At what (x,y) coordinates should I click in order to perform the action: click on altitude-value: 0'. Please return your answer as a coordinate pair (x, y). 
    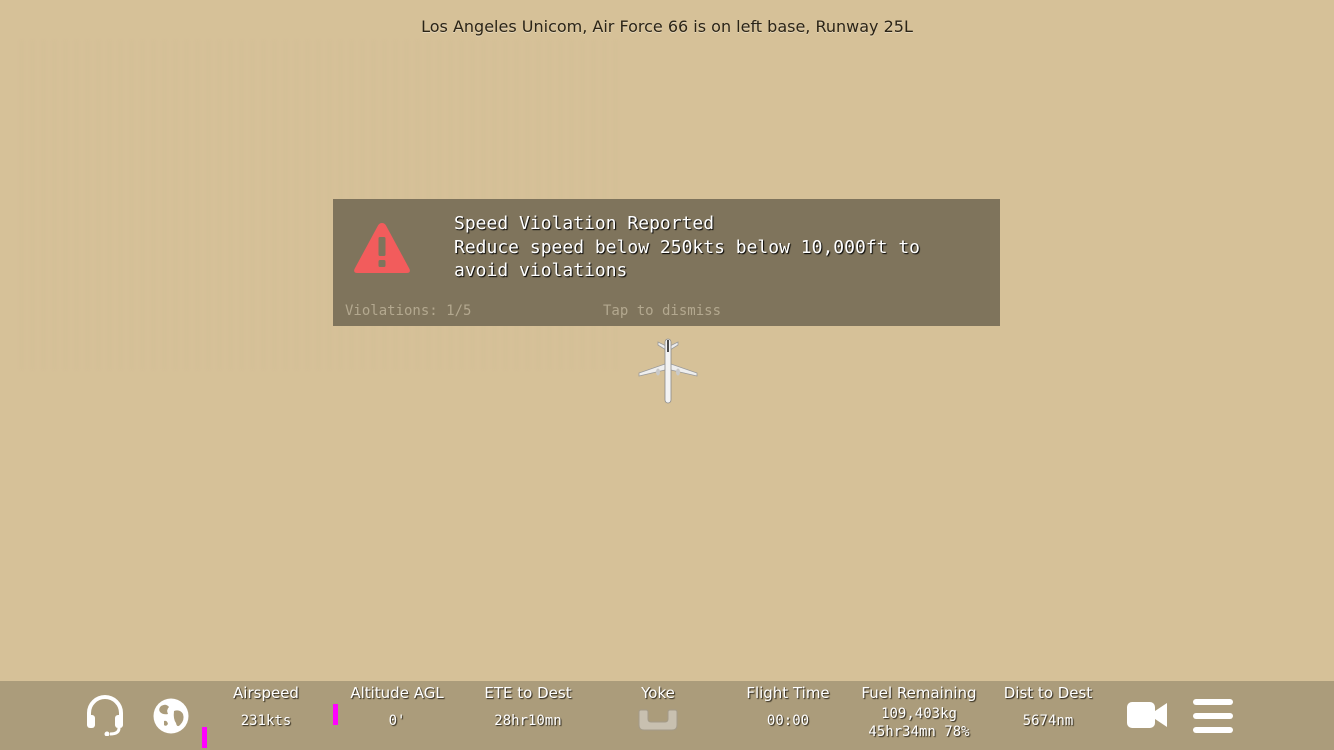
    Looking at the image, I should click on (397, 721).